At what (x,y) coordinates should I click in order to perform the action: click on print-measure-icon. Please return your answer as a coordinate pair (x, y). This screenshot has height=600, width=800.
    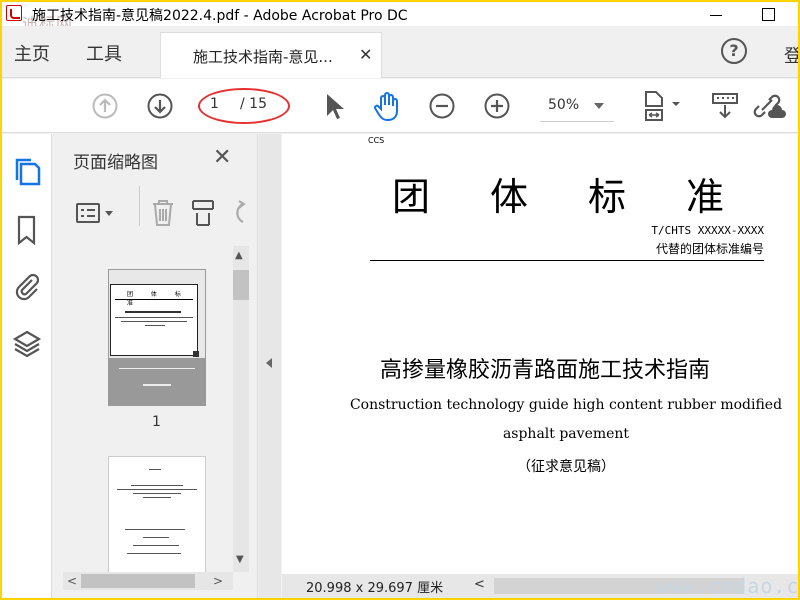
    Looking at the image, I should click on (725, 106).